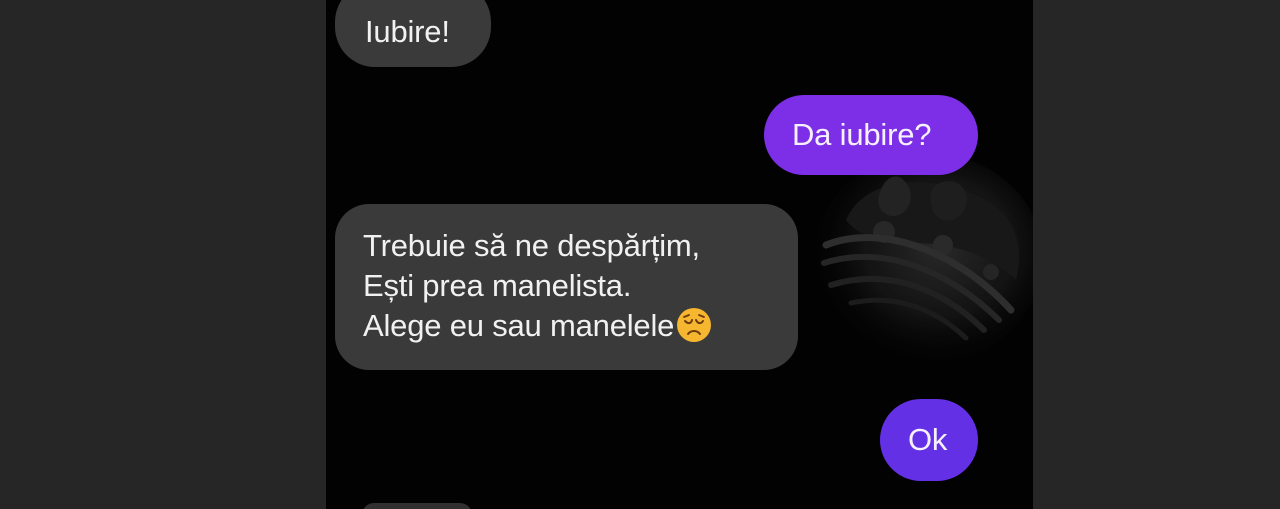  What do you see at coordinates (862, 134) in the screenshot?
I see `message-text: Da iubire?` at bounding box center [862, 134].